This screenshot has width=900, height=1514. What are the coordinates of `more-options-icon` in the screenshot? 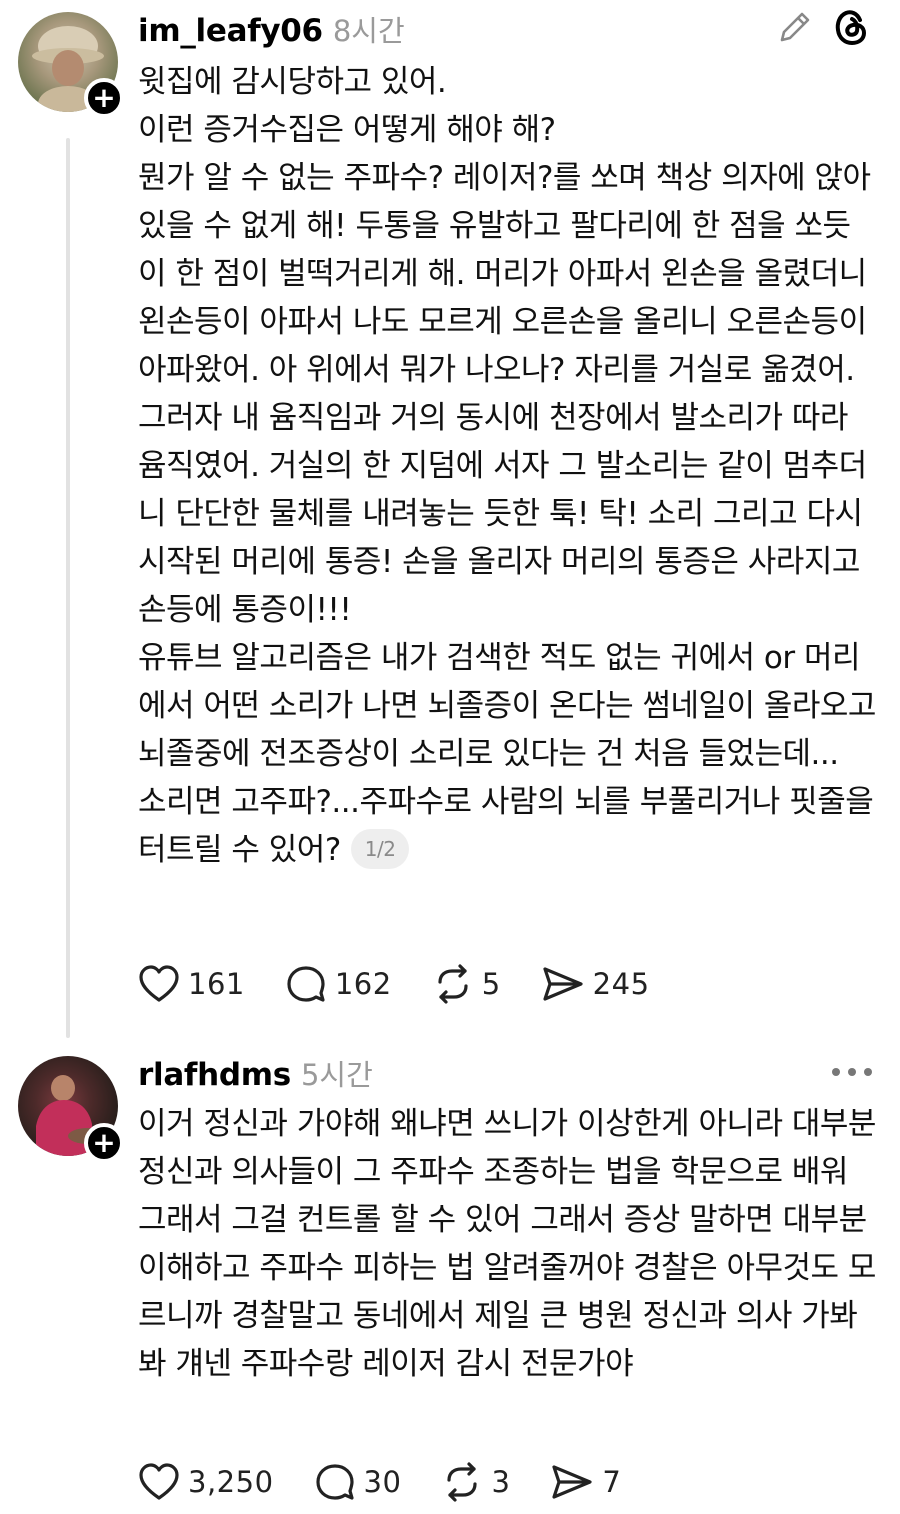 It's located at (852, 1072).